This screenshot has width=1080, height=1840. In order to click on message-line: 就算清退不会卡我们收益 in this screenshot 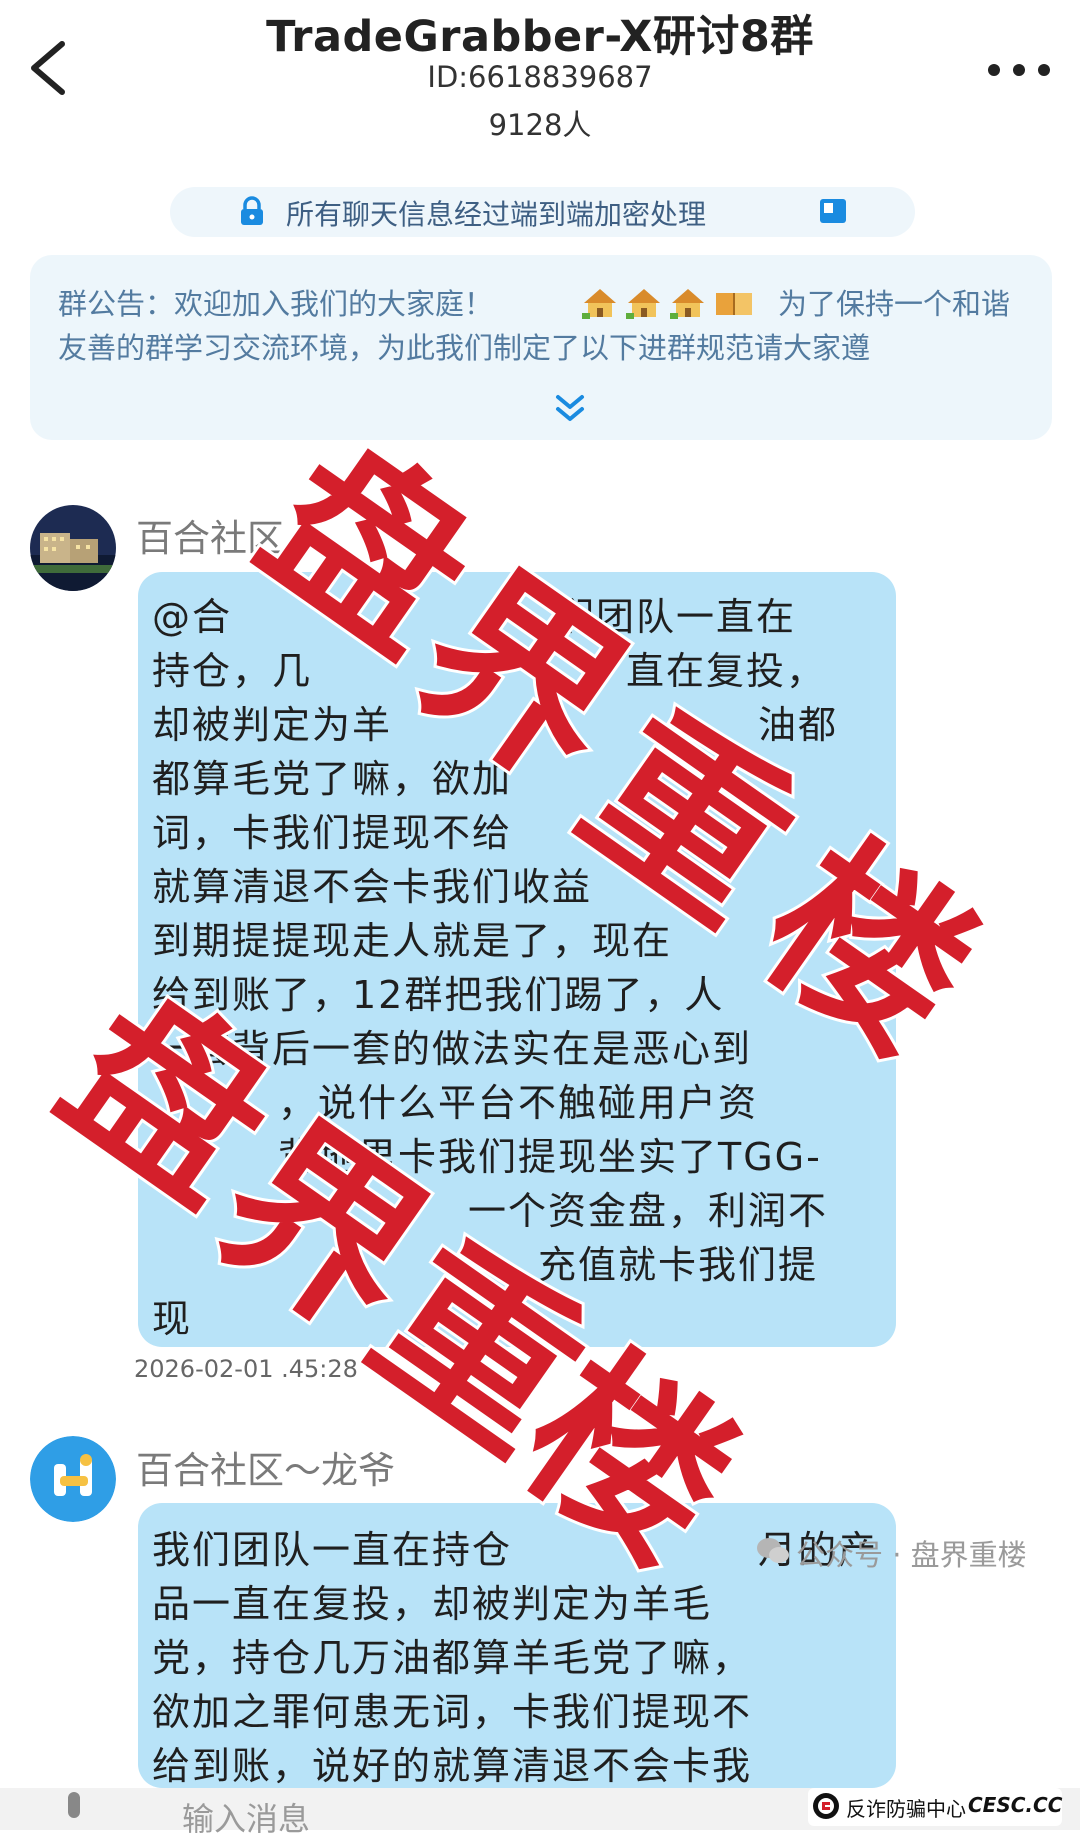, I will do `click(372, 887)`.